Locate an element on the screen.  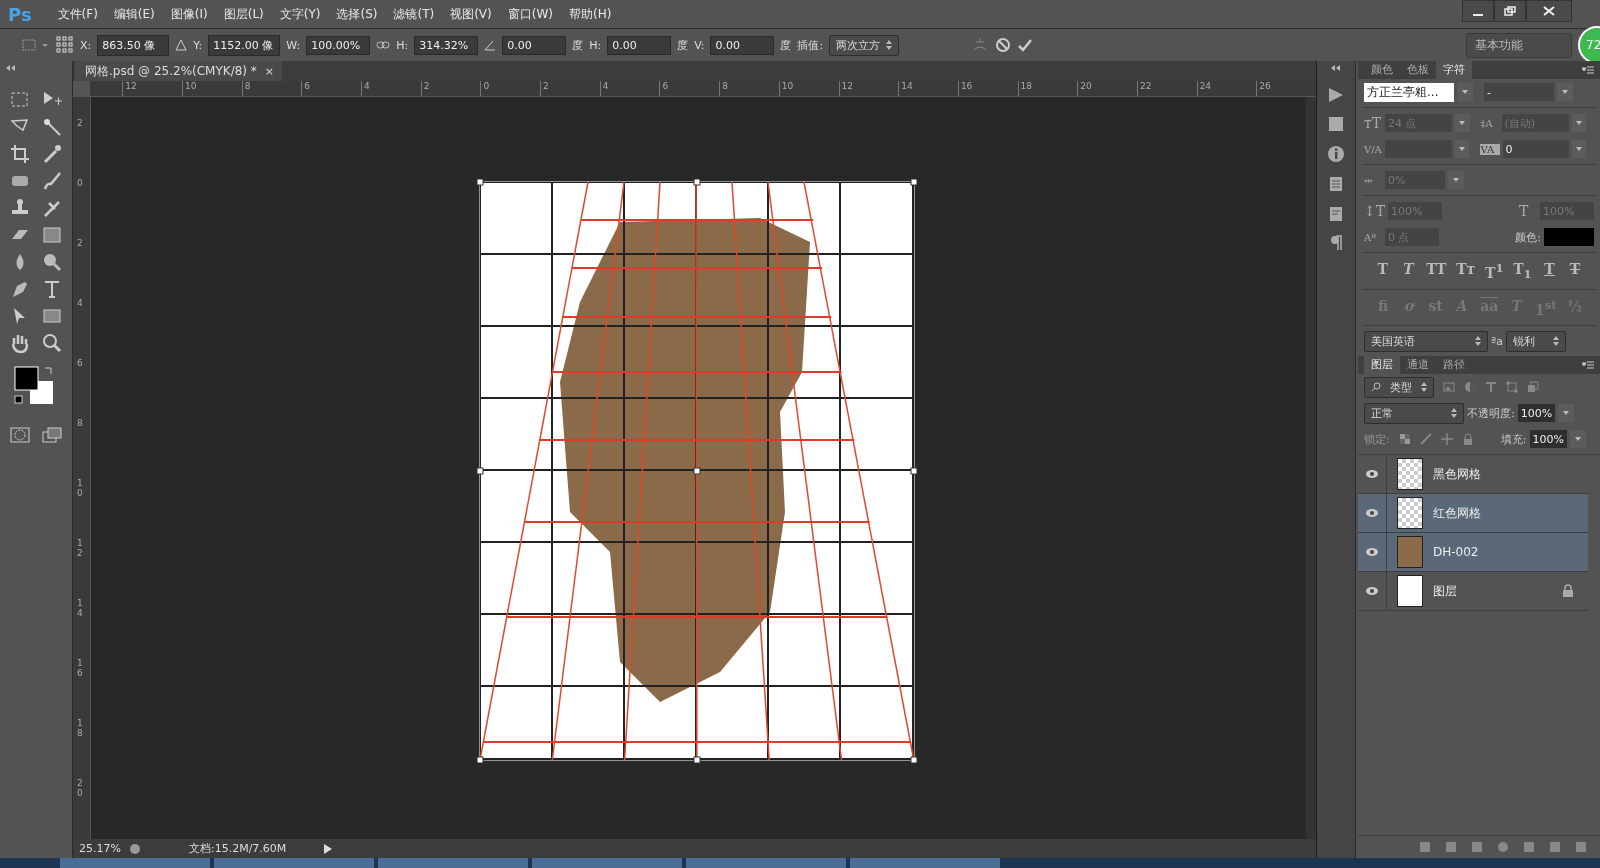
menu-item: 图层(L) is located at coordinates (243, 14).